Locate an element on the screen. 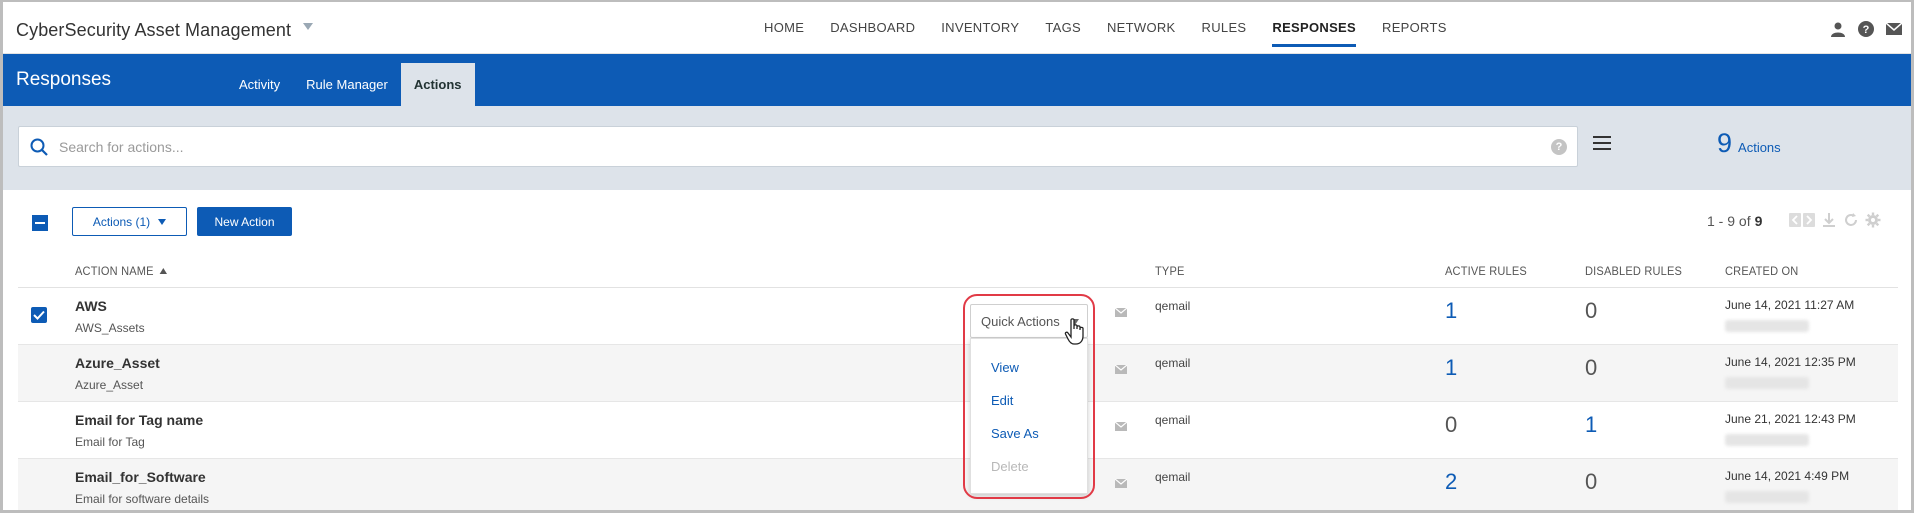 This screenshot has height=513, width=1914. active-rules-count: 2 is located at coordinates (1451, 482).